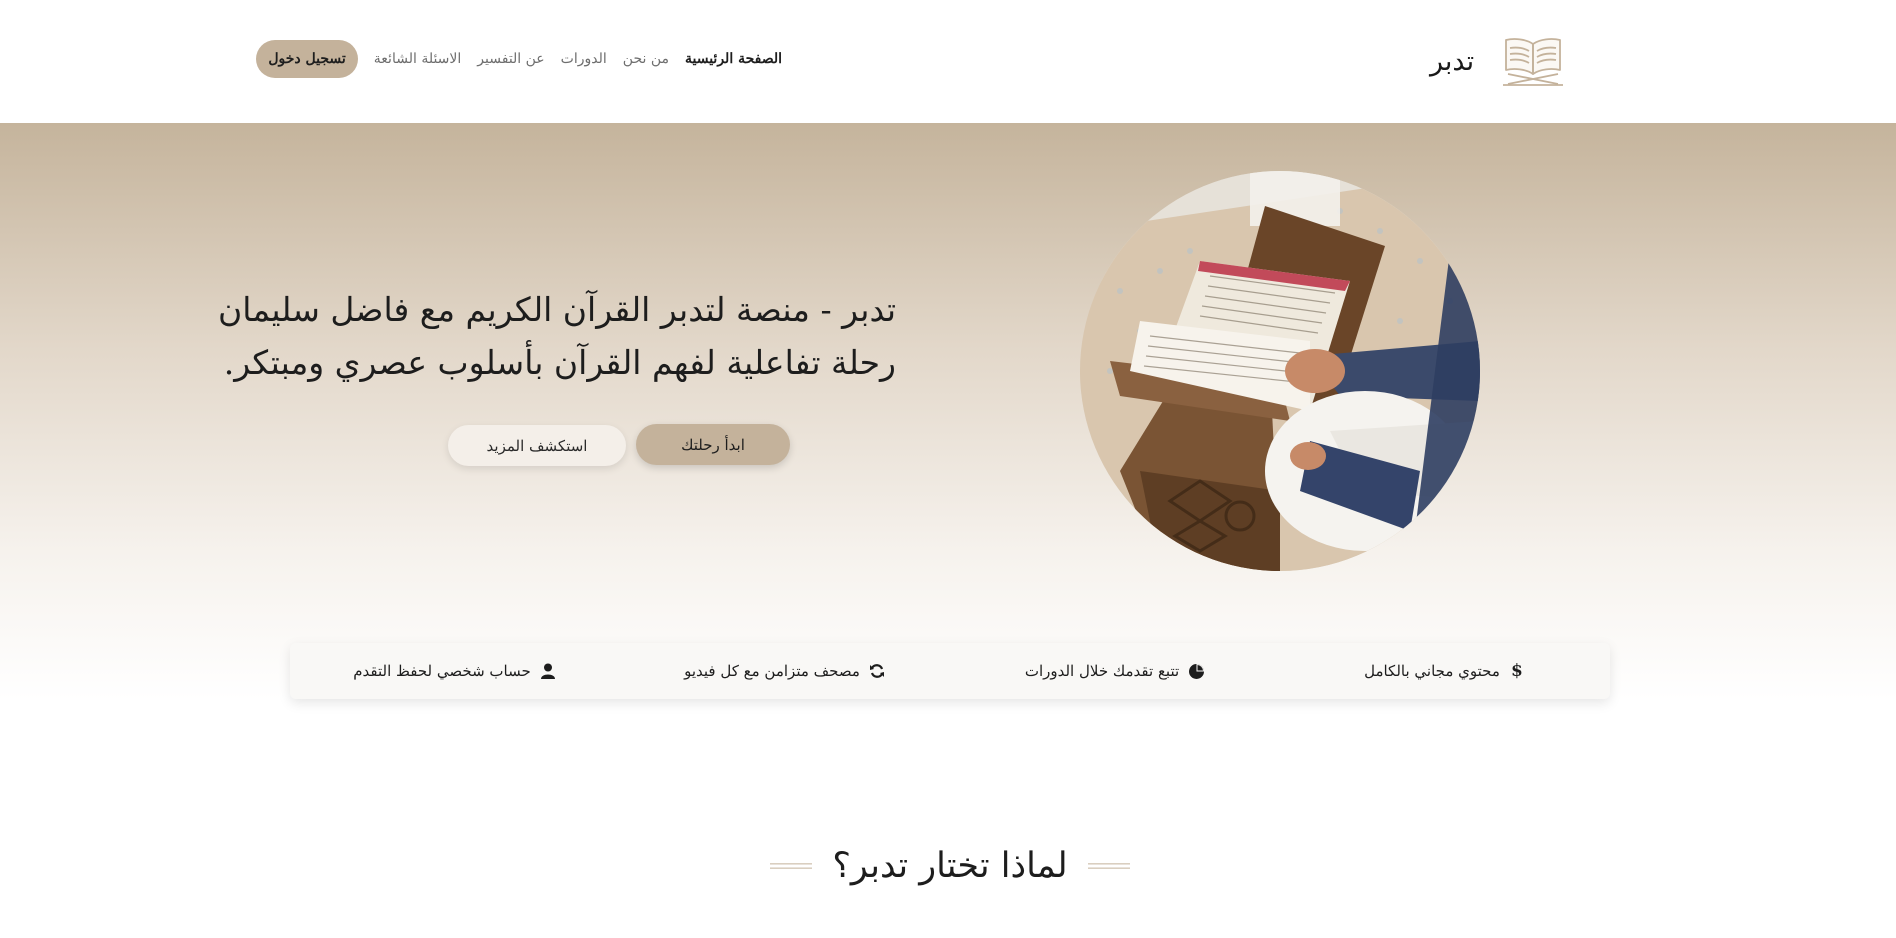 This screenshot has width=1896, height=938. I want to click on hero-image, so click(1280, 371).